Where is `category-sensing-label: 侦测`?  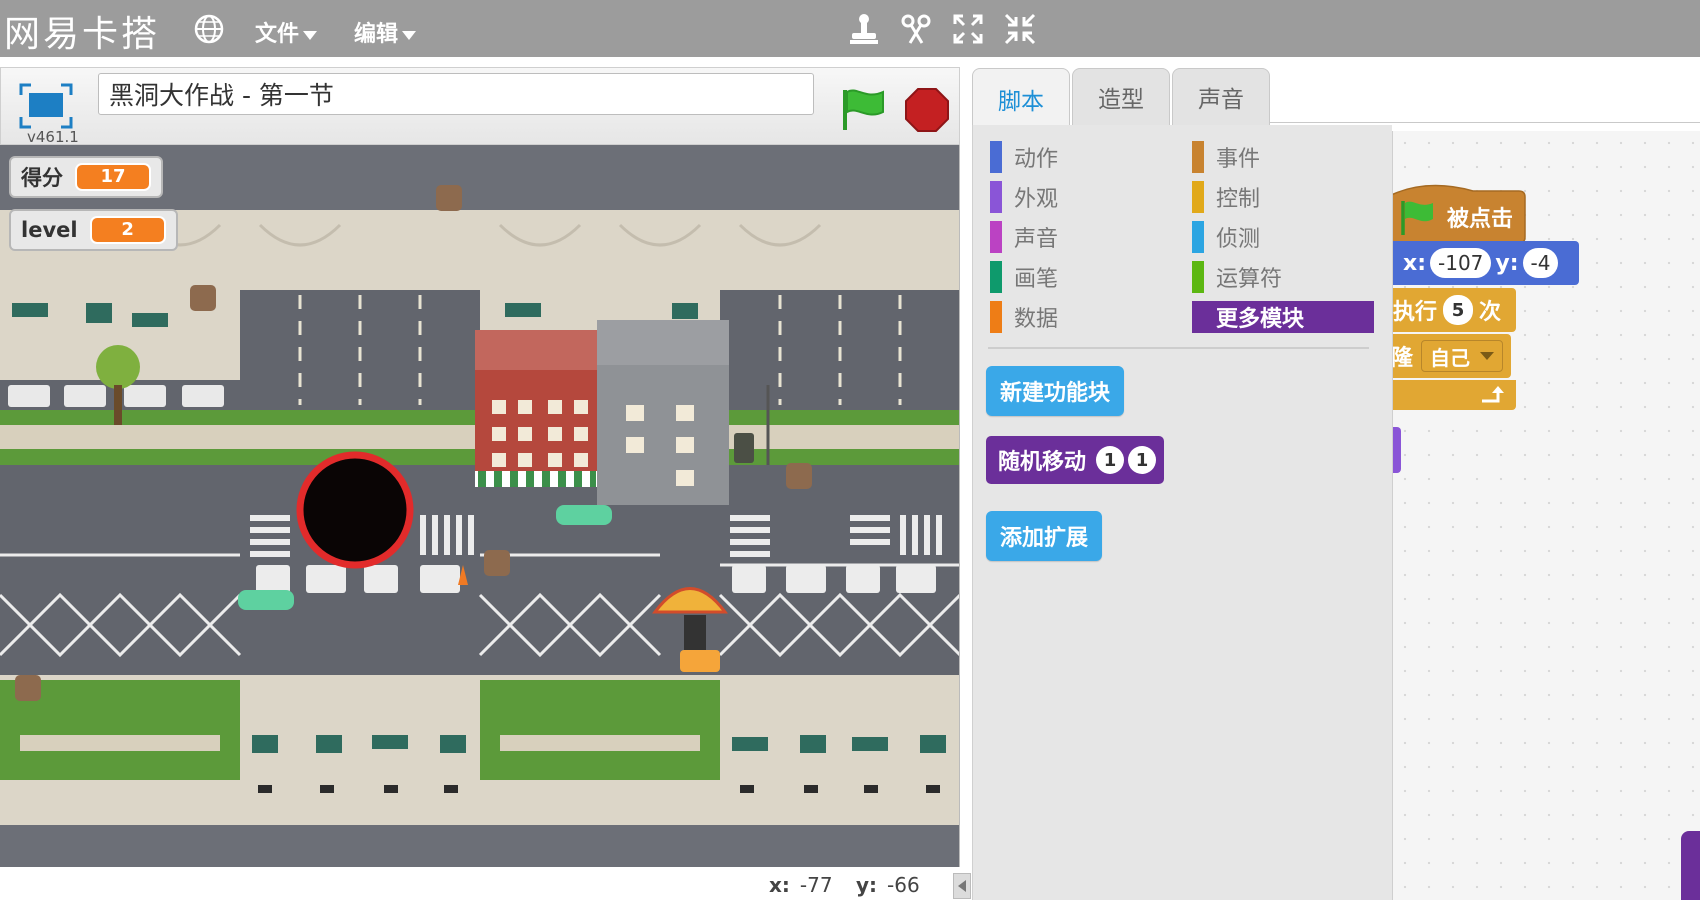 category-sensing-label: 侦测 is located at coordinates (1238, 239).